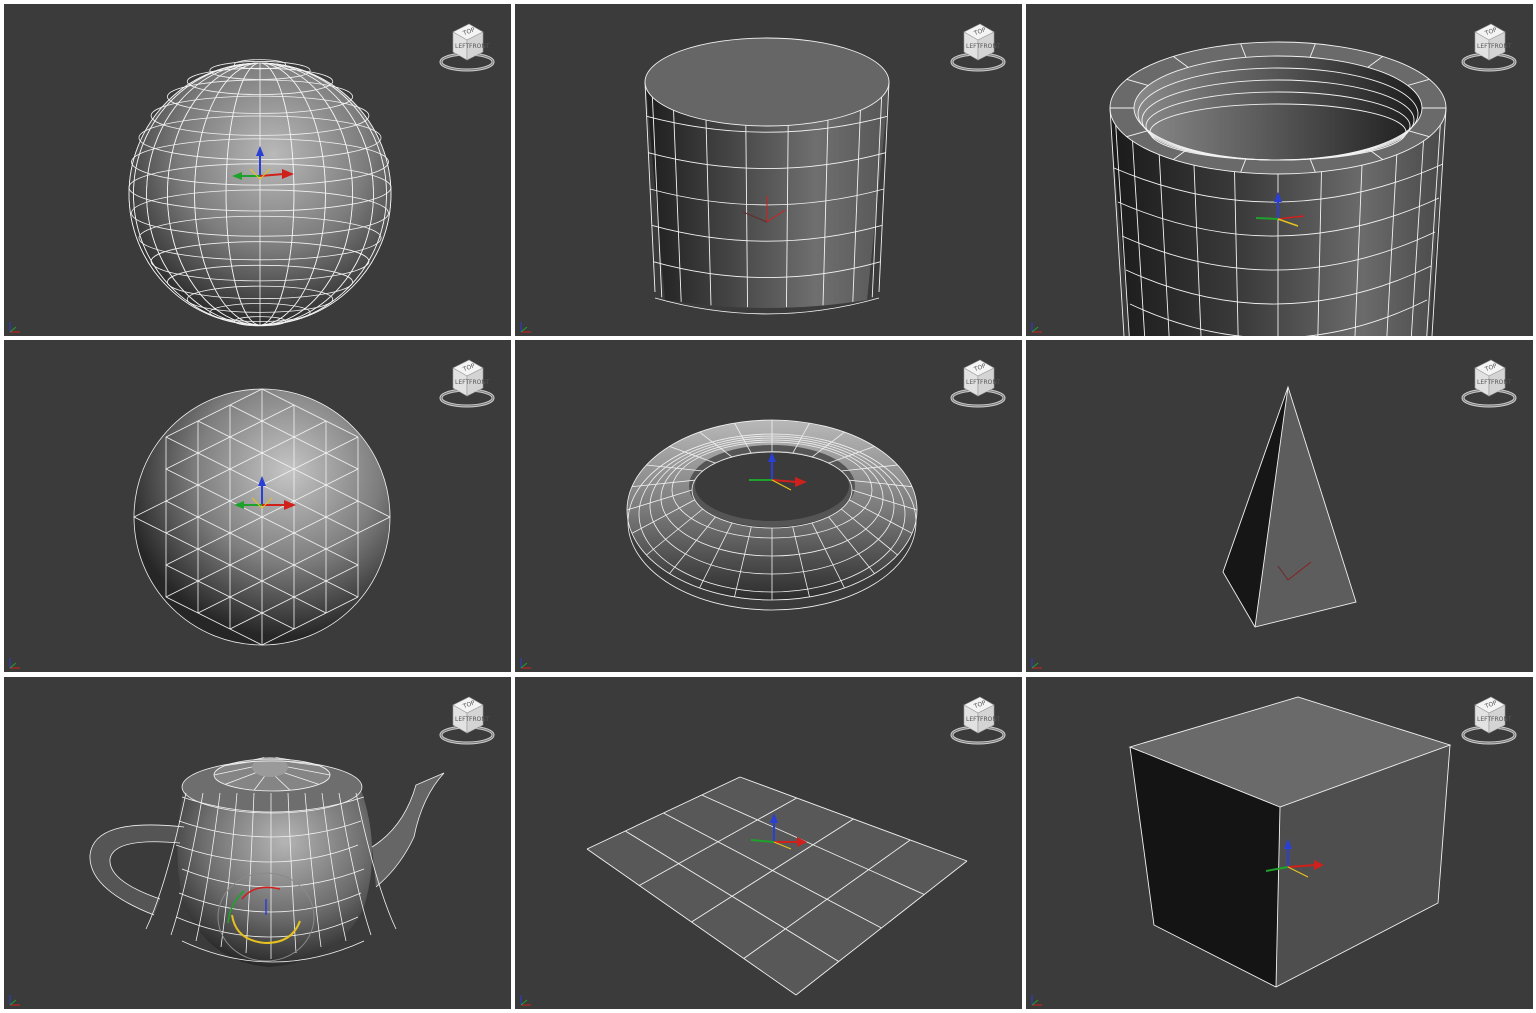 The width and height of the screenshot is (1536, 1013). I want to click on viewport-box: TOP LEFT FRONT, so click(1279, 843).